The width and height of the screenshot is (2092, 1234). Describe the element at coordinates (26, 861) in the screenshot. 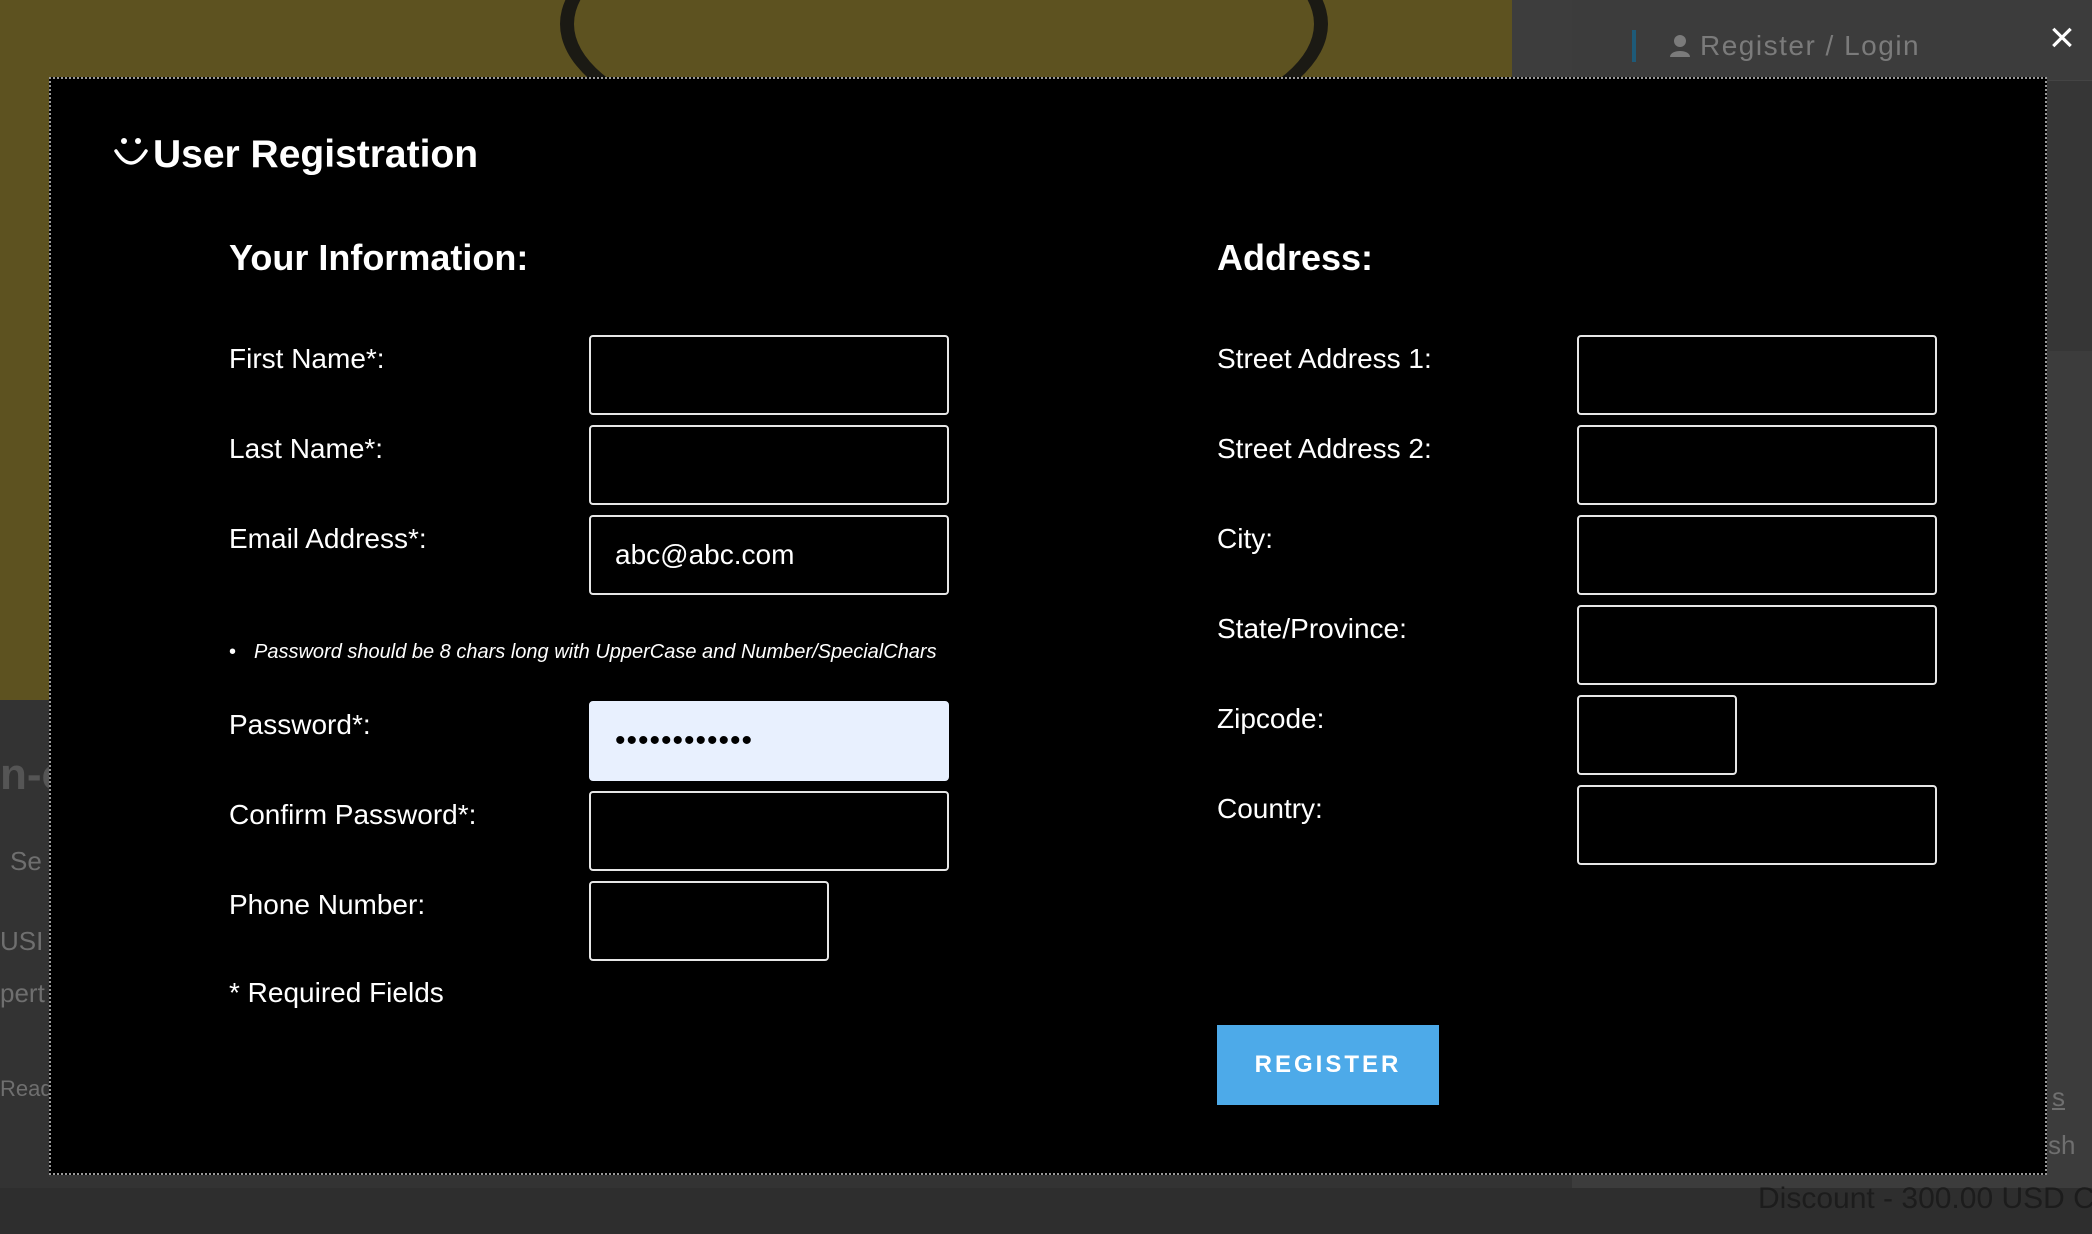

I see `background-text-fragment: Se` at that location.